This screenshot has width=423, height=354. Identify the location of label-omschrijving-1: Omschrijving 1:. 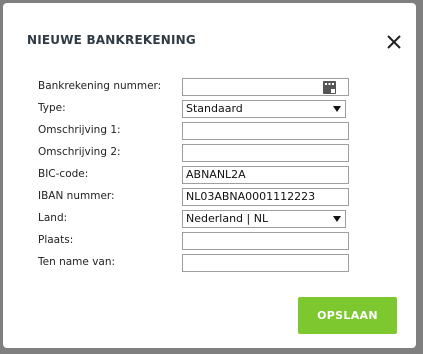
(79, 130).